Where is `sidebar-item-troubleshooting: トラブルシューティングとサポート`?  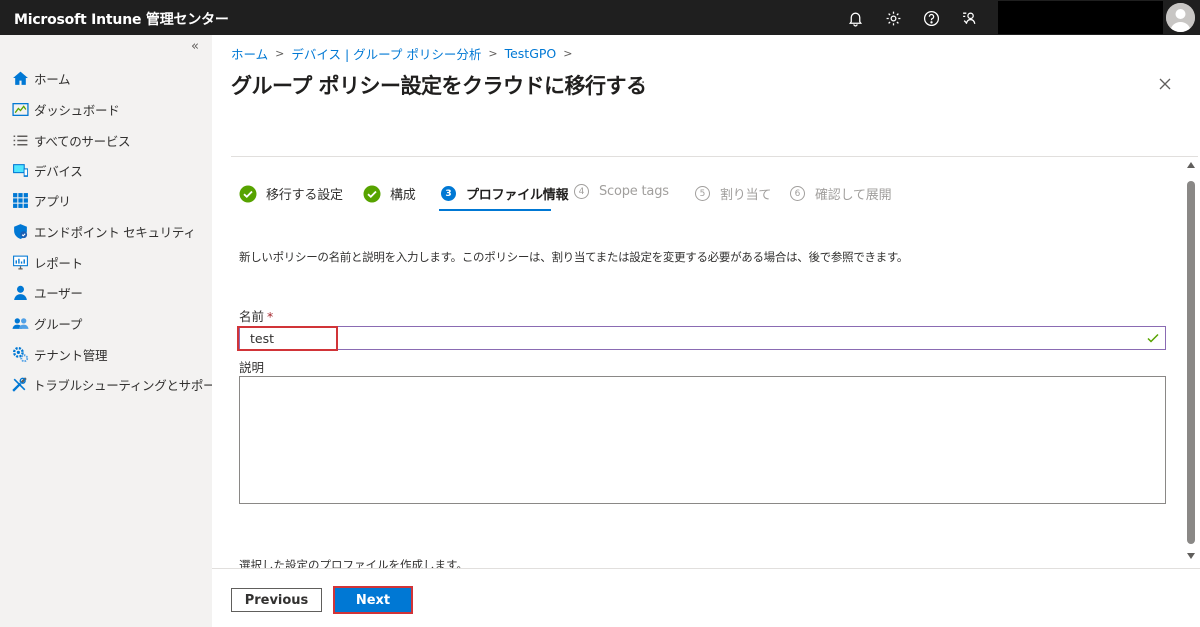
sidebar-item-troubleshooting: トラブルシューティングとサポート is located at coordinates (114, 384).